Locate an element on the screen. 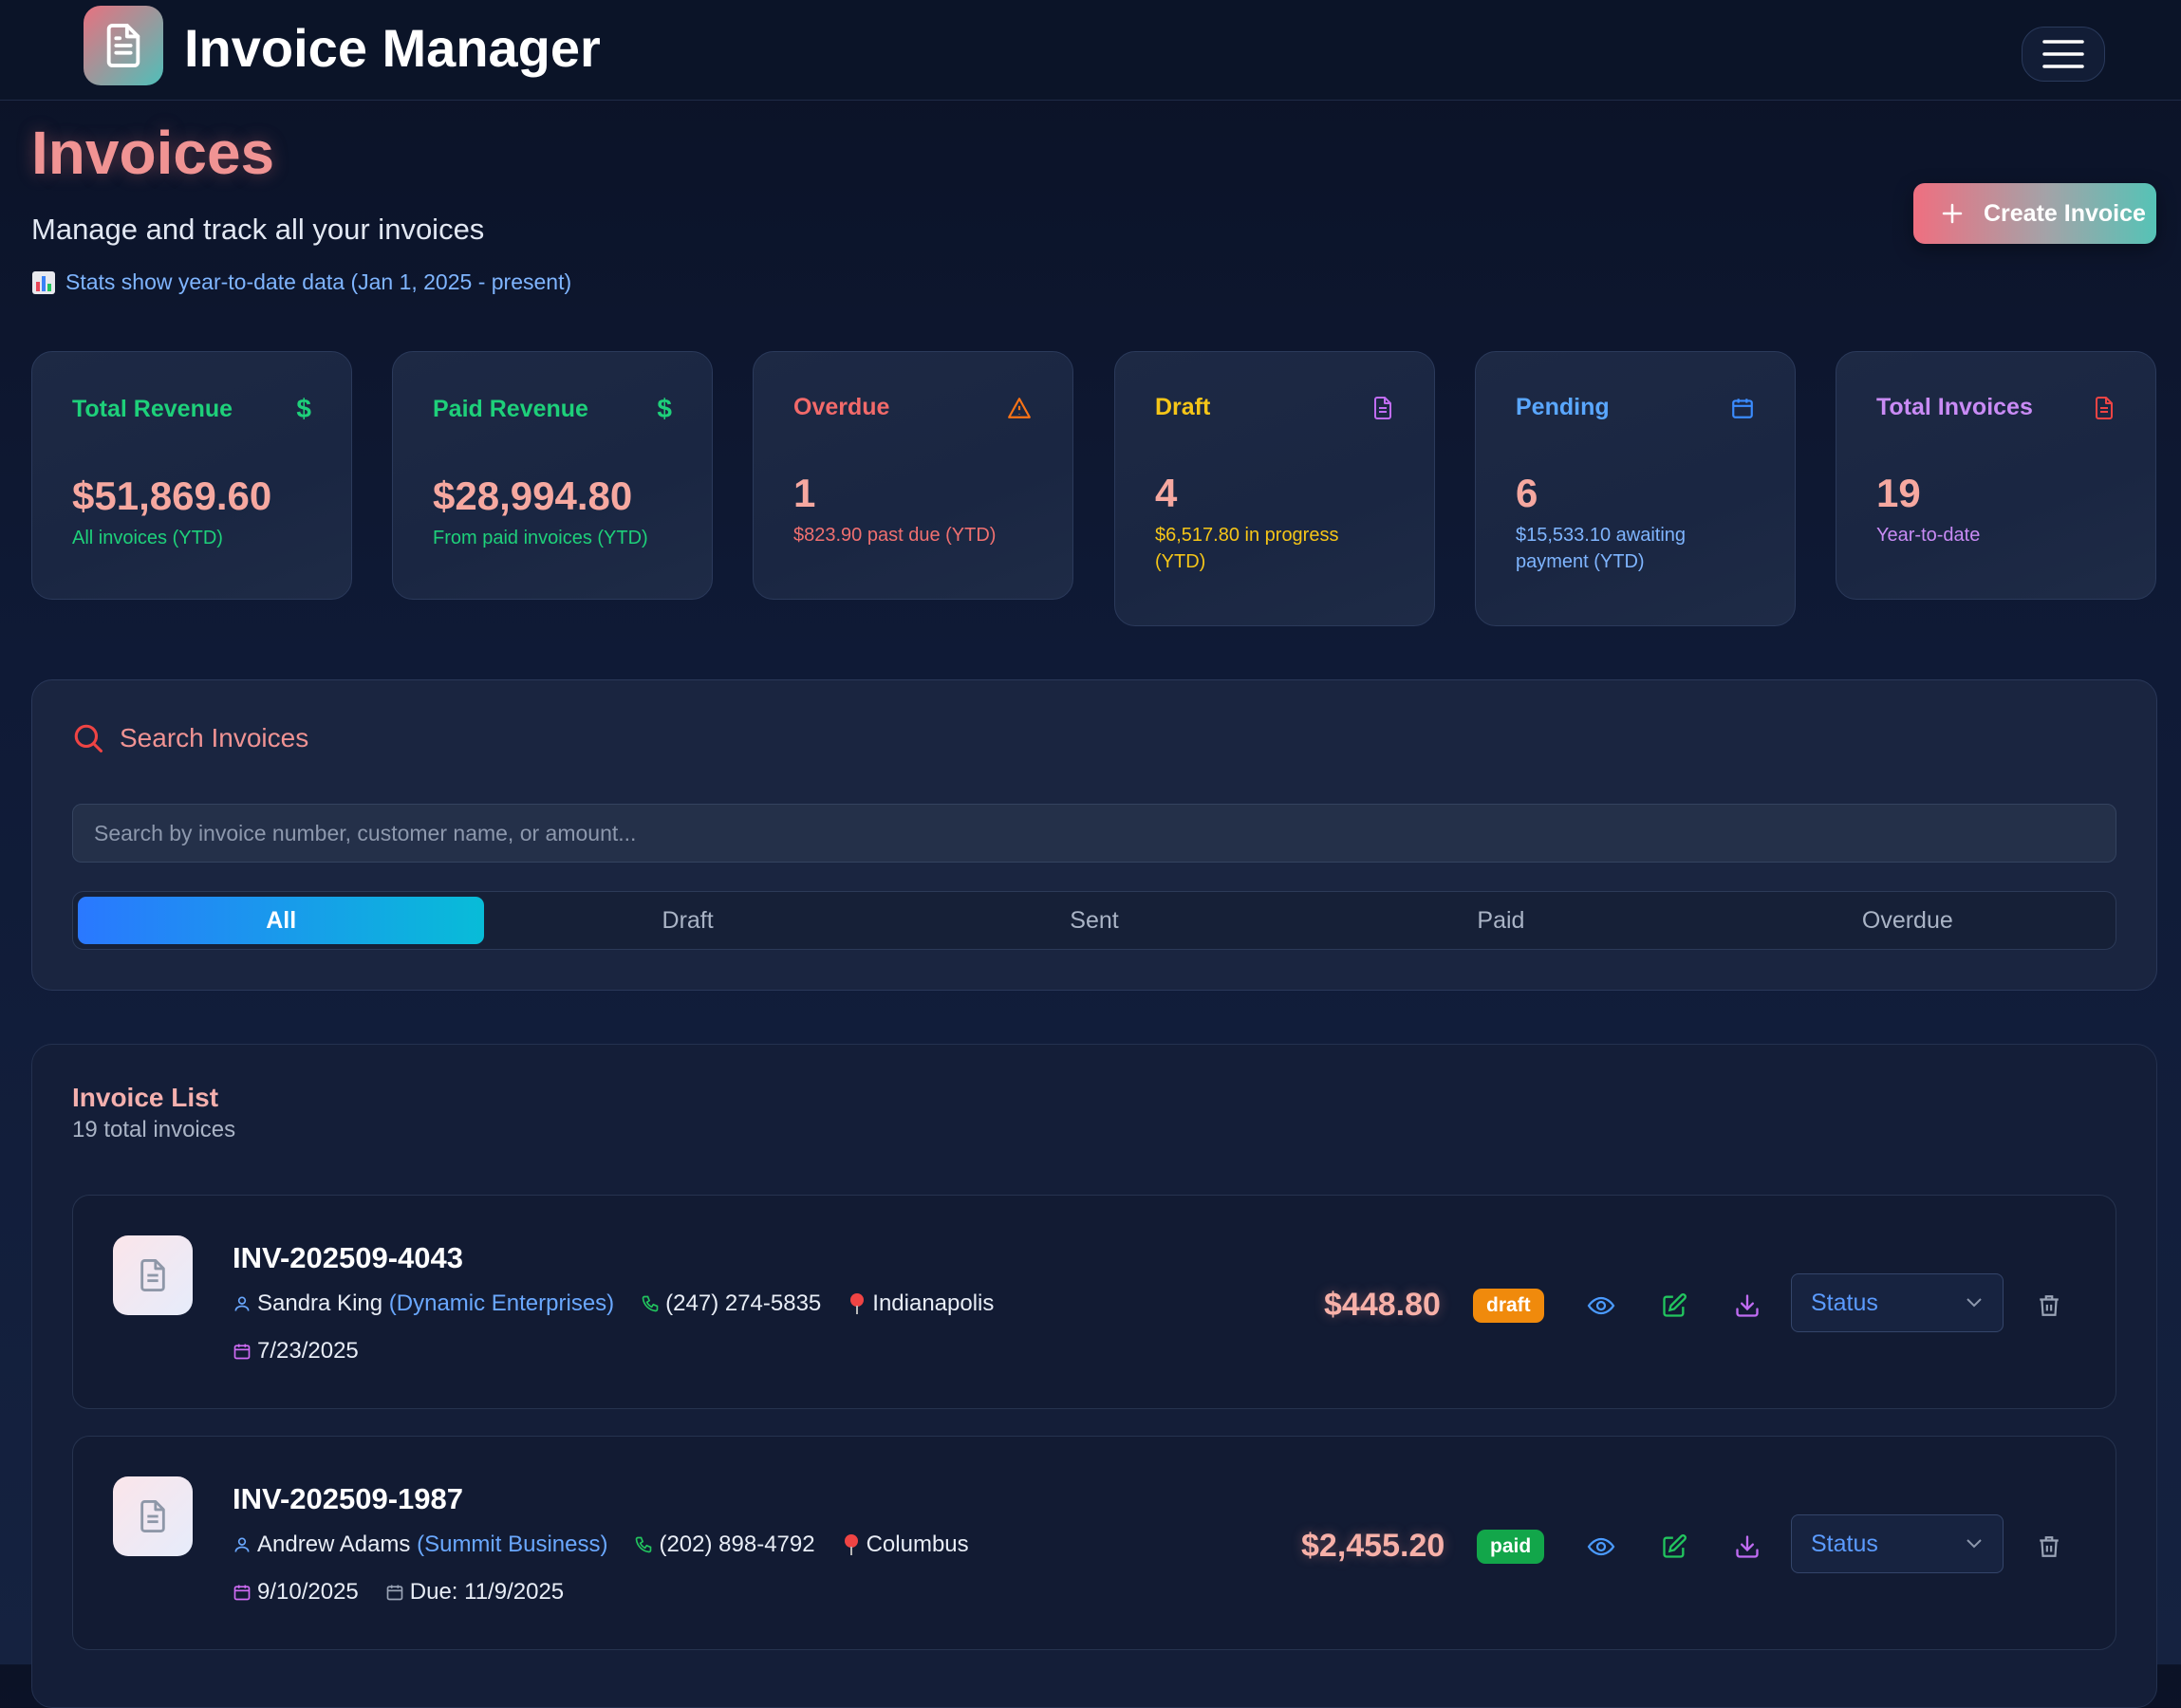 Image resolution: width=2181 pixels, height=1708 pixels. stat-foot: $823.90 past due (YTD) is located at coordinates (895, 535).